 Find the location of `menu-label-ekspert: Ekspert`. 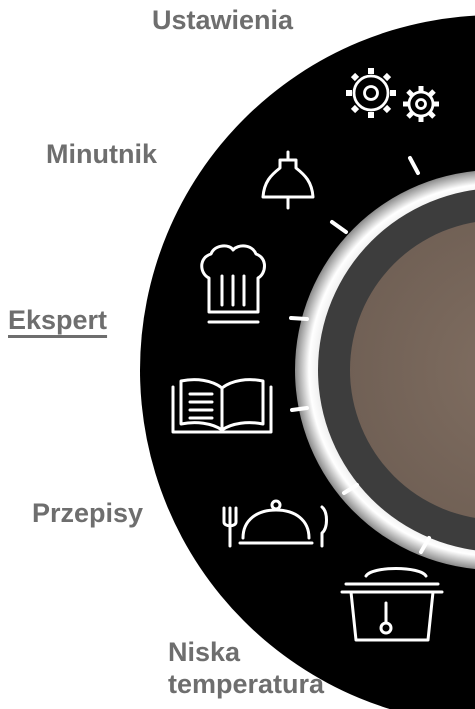

menu-label-ekspert: Ekspert is located at coordinates (57, 320).